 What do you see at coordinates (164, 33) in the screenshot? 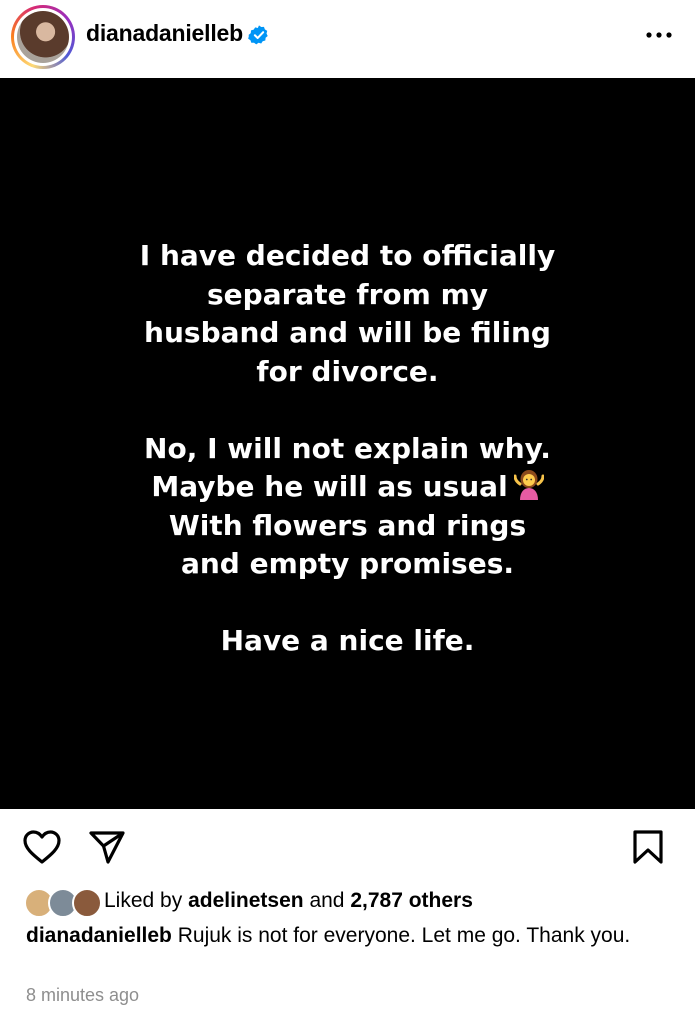
I see `header-username: dianadanielleb` at bounding box center [164, 33].